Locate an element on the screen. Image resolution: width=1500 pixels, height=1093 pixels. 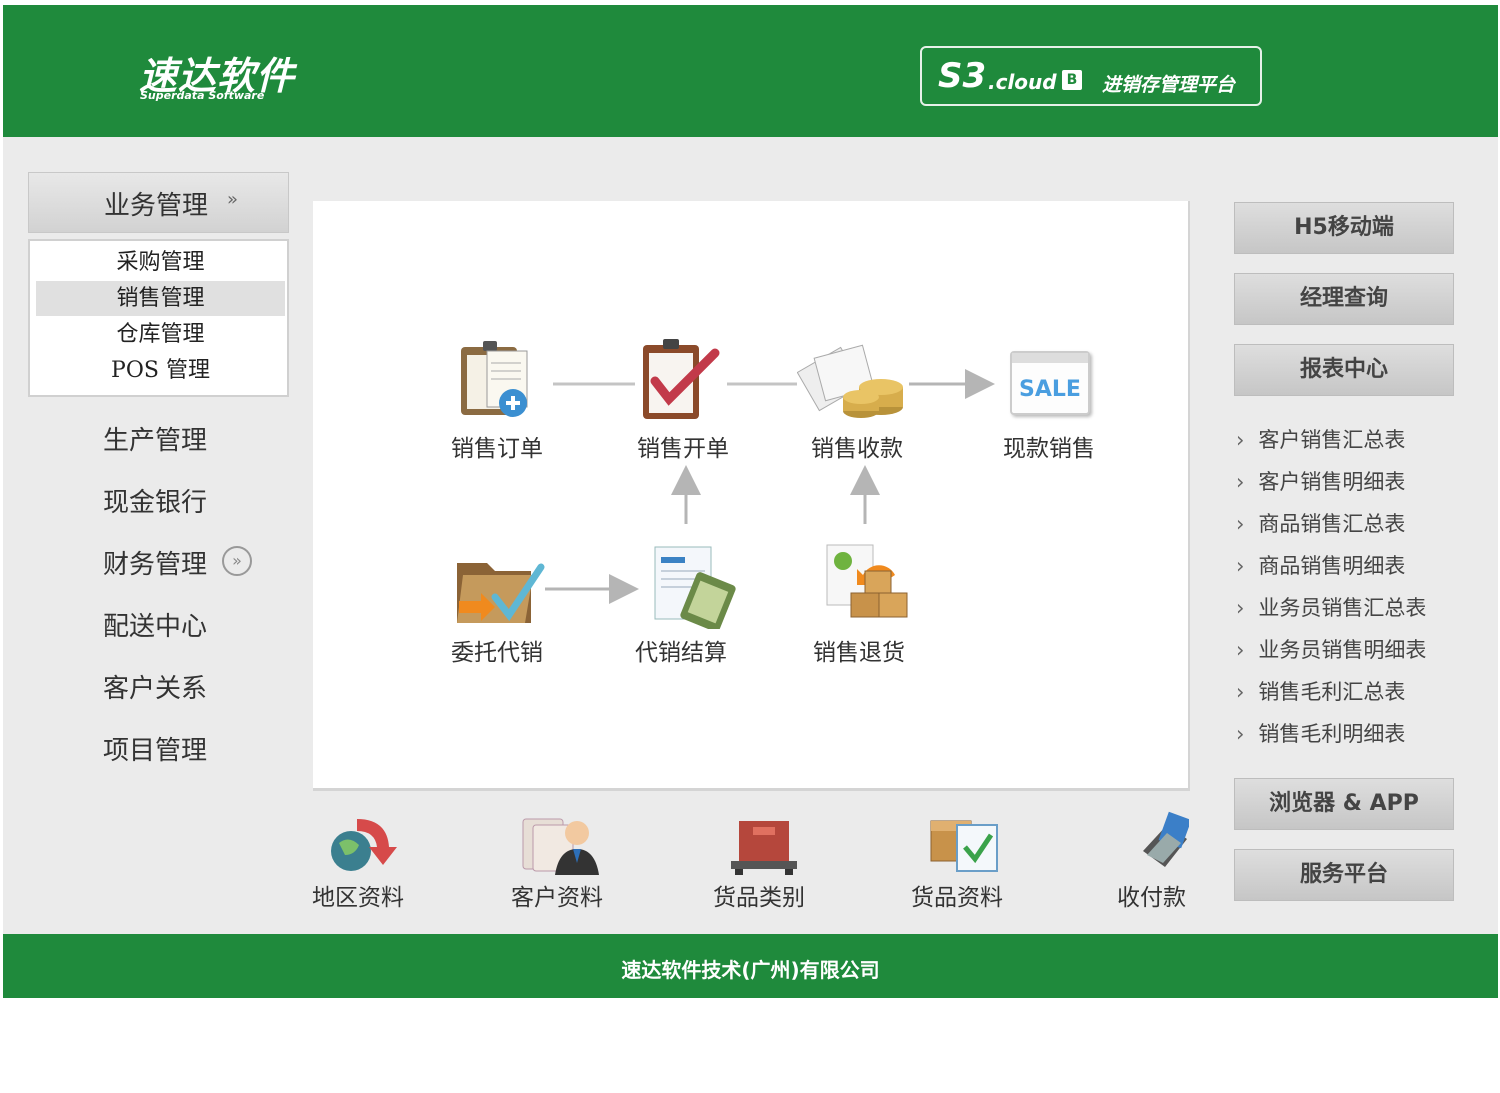
nav-sub-item-pos: POS 管理 is located at coordinates (160, 370).